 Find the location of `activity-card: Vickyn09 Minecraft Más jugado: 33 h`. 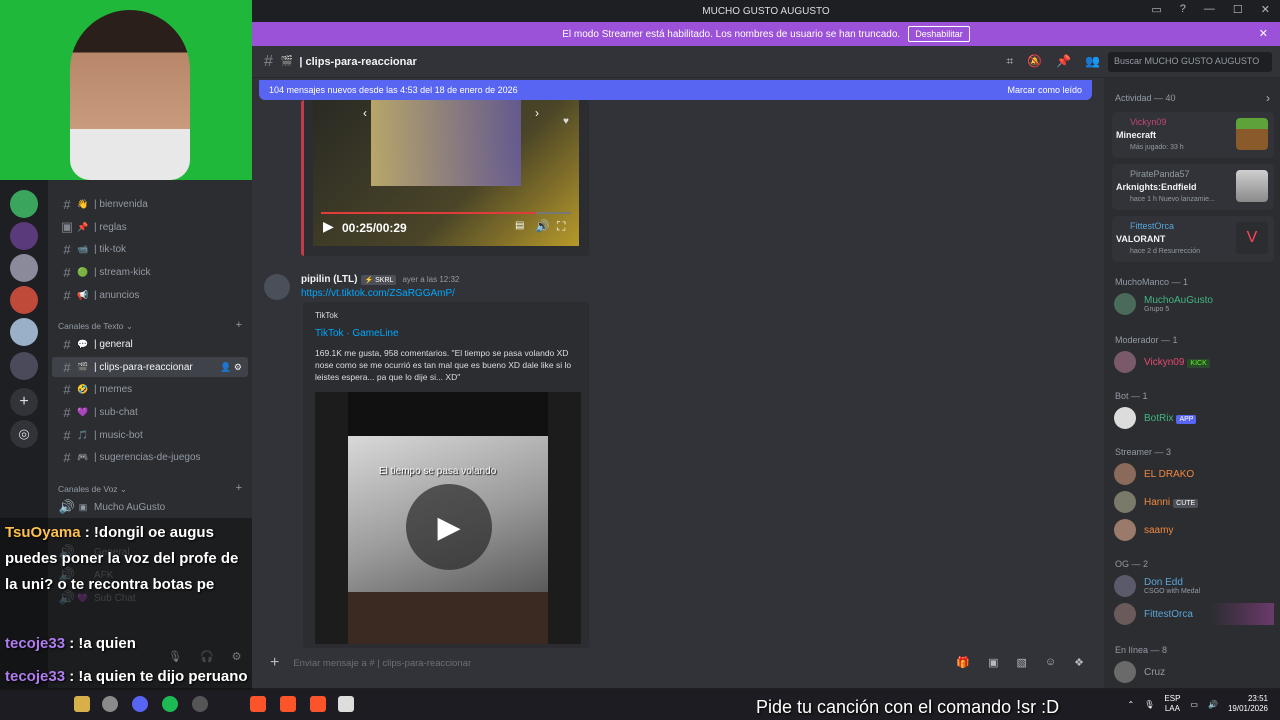

activity-card: Vickyn09 Minecraft Más jugado: 33 h is located at coordinates (1193, 135).